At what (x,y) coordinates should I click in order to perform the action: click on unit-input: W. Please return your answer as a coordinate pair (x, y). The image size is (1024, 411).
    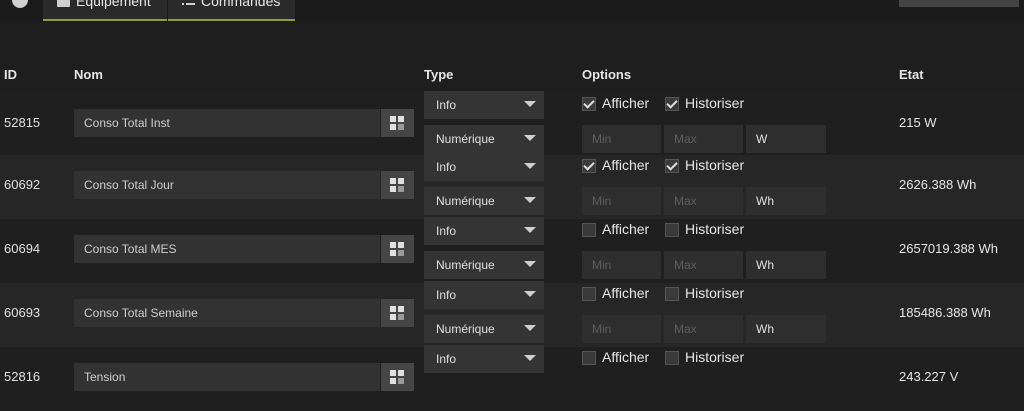
    Looking at the image, I should click on (786, 139).